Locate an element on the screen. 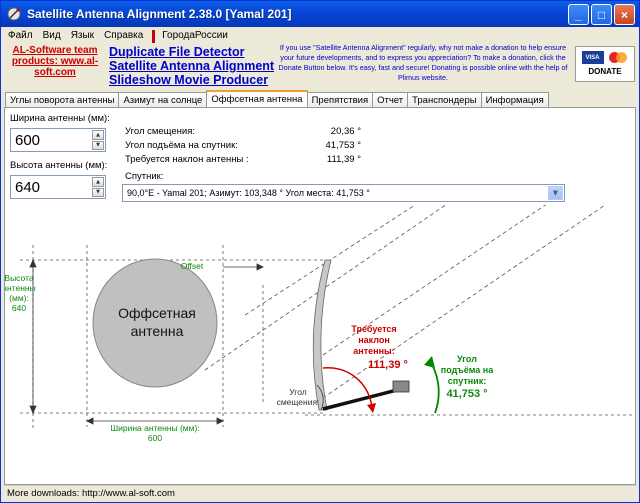 This screenshot has height=503, width=640. dish-side-profile is located at coordinates (322, 335).